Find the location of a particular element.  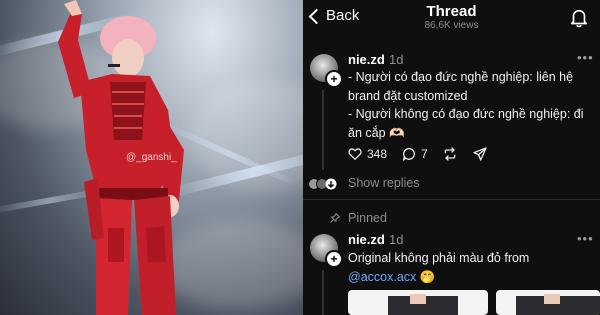

heart-icon is located at coordinates (355, 154).